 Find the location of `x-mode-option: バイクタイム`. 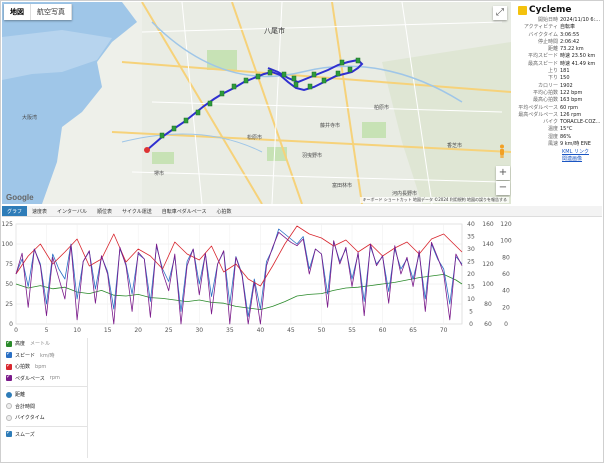

x-mode-option: バイクタイム is located at coordinates (46, 418).